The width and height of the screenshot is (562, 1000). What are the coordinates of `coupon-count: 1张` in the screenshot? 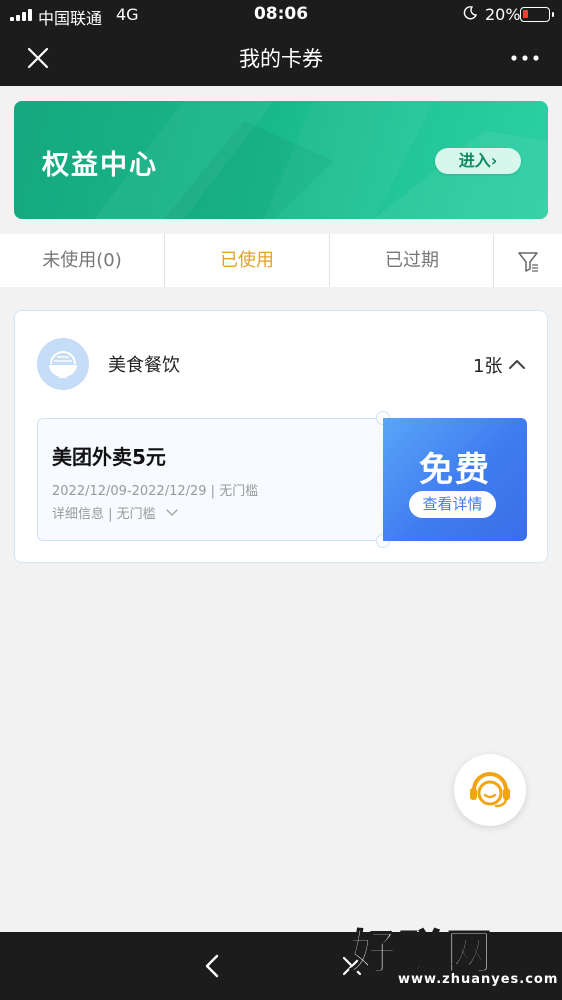 It's located at (488, 366).